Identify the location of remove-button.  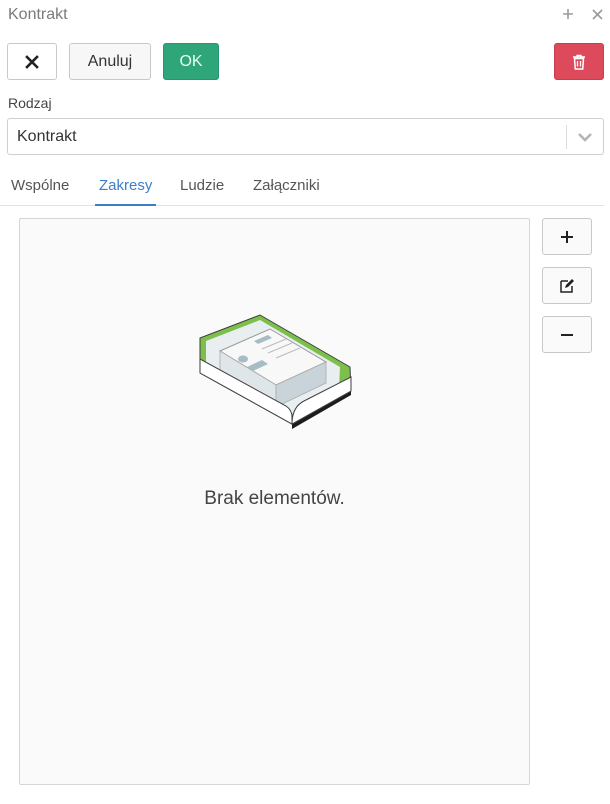
(567, 334).